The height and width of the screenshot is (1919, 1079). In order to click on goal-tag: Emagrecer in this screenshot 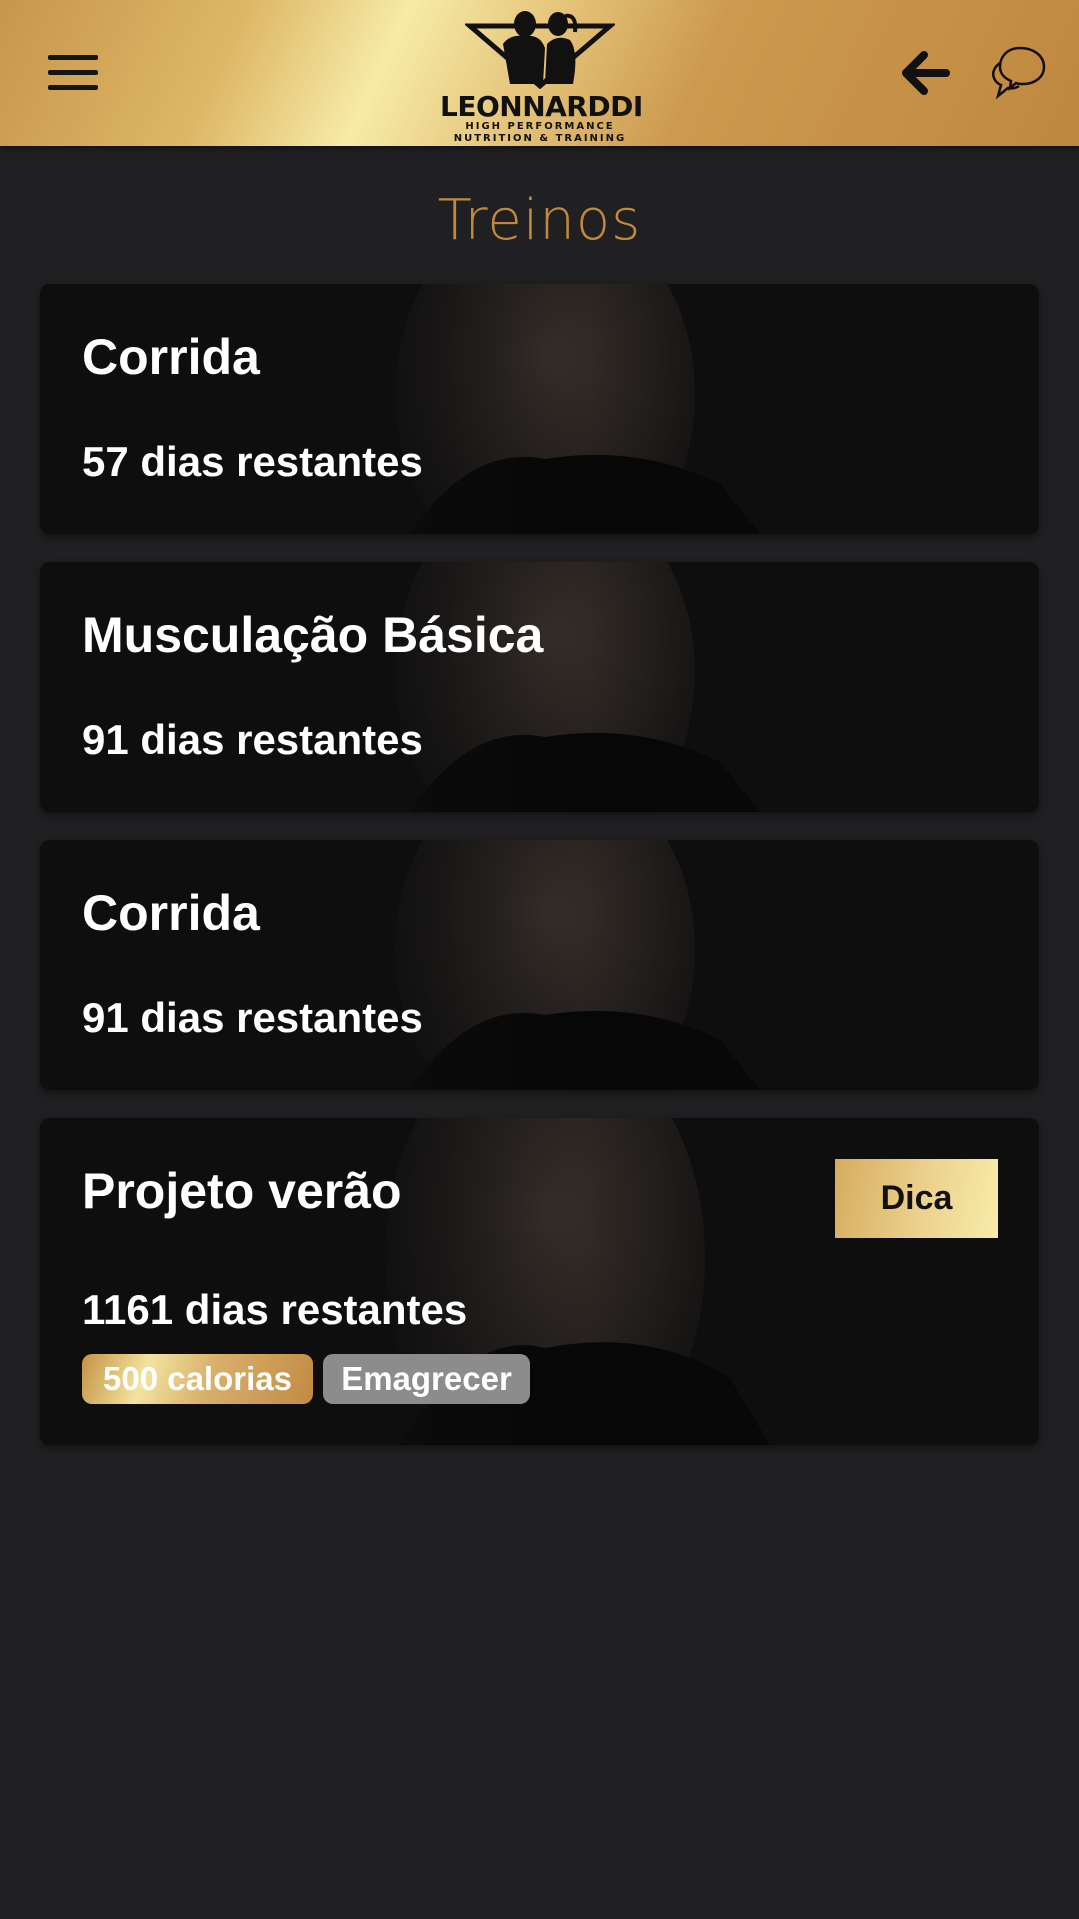, I will do `click(426, 1379)`.